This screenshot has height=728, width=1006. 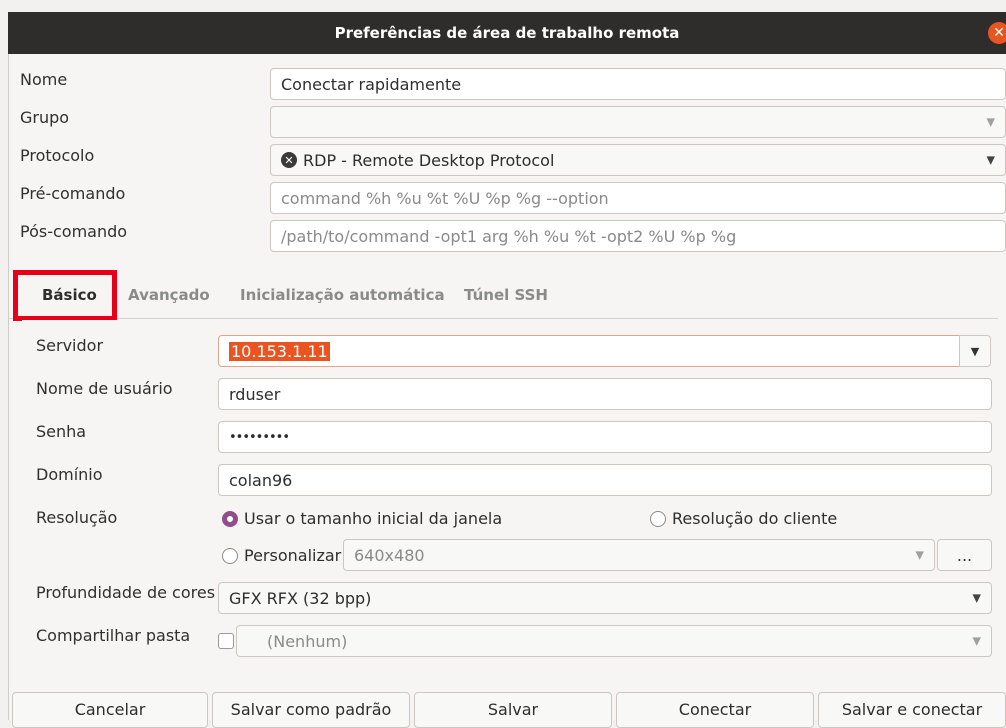 I want to click on save-as-default-button-label: Salvar como padrão, so click(x=311, y=709).